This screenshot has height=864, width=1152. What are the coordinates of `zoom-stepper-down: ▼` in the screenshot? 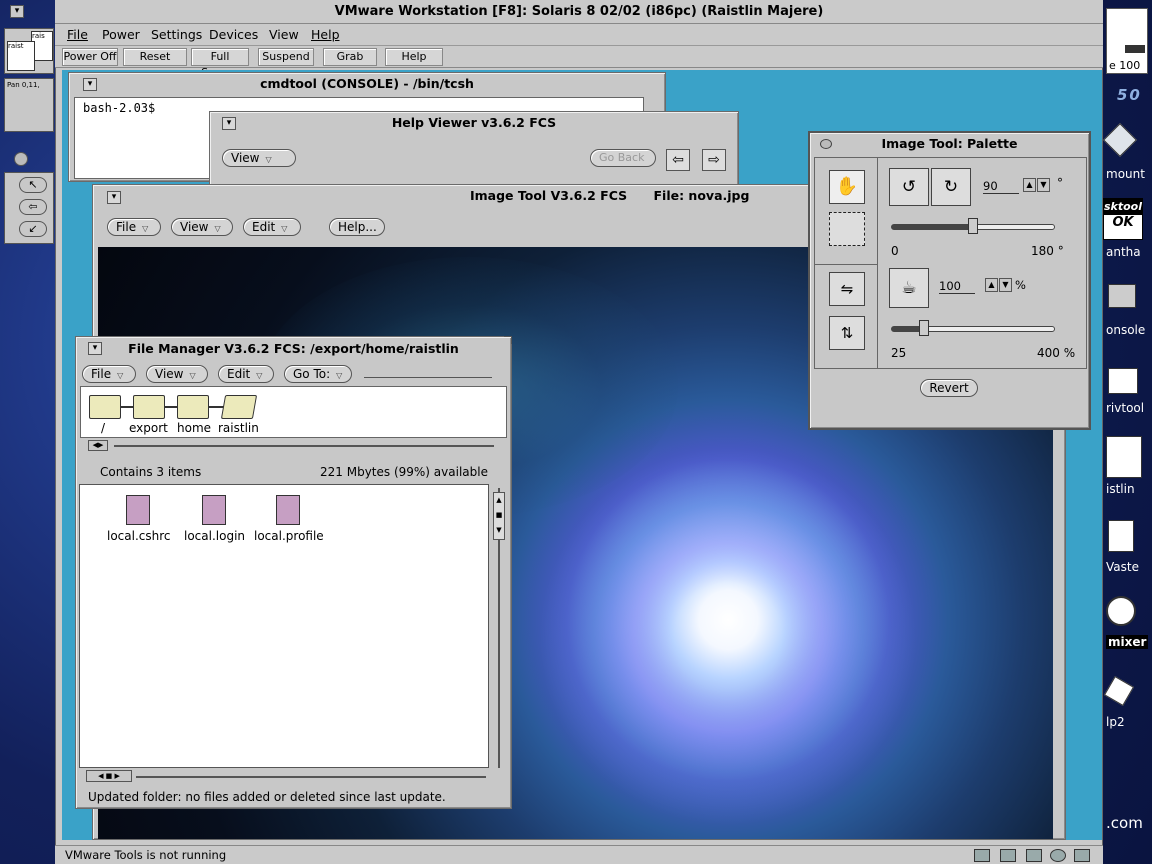 It's located at (1005, 285).